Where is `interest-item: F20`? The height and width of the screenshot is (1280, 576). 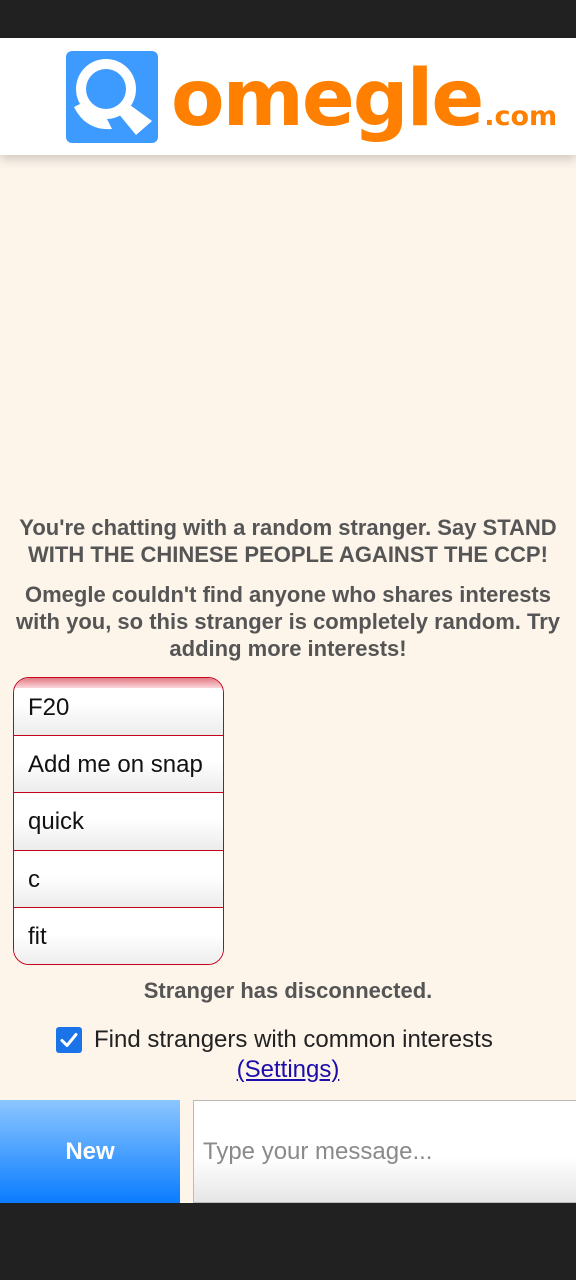
interest-item: F20 is located at coordinates (118, 707).